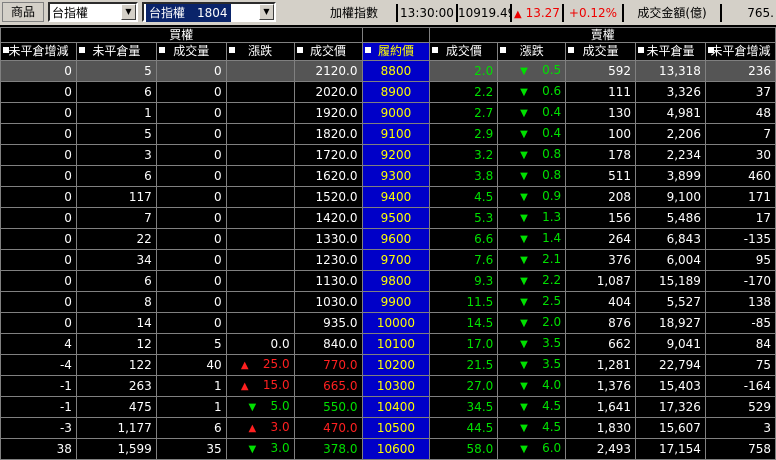  Describe the element at coordinates (388, 113) in the screenshot. I see `table-row: 0 1 0 1920.0 9000 2.7 ▼ 0.4 130 4,981 48` at that location.